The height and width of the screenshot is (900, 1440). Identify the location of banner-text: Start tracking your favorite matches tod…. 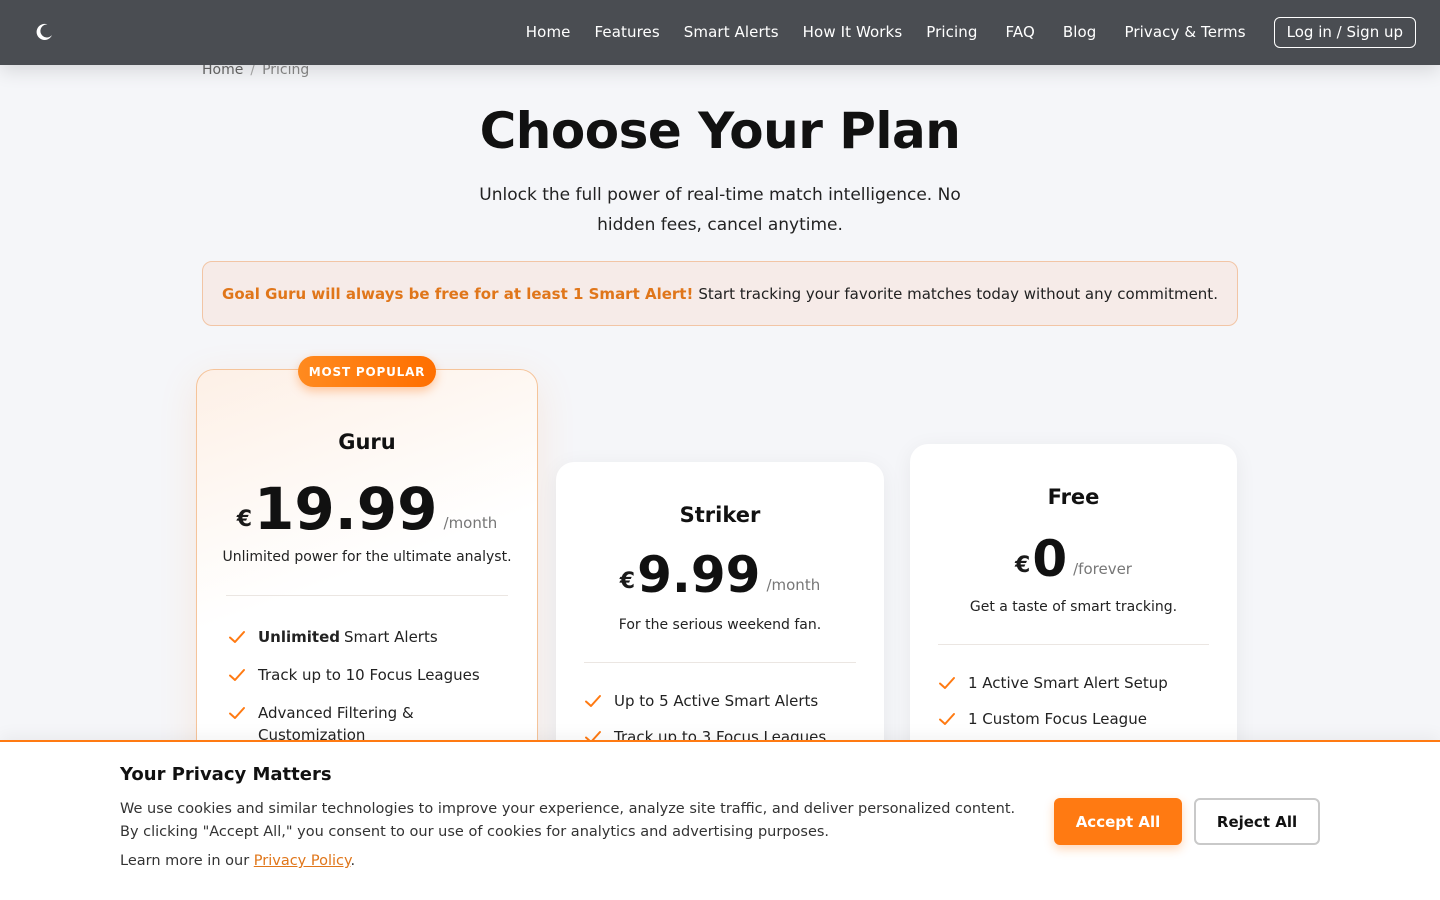
(958, 293).